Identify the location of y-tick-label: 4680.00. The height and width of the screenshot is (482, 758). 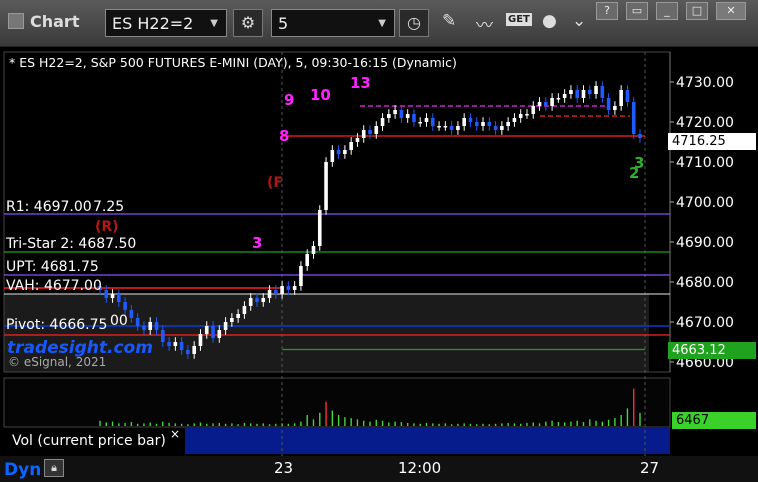
(705, 283).